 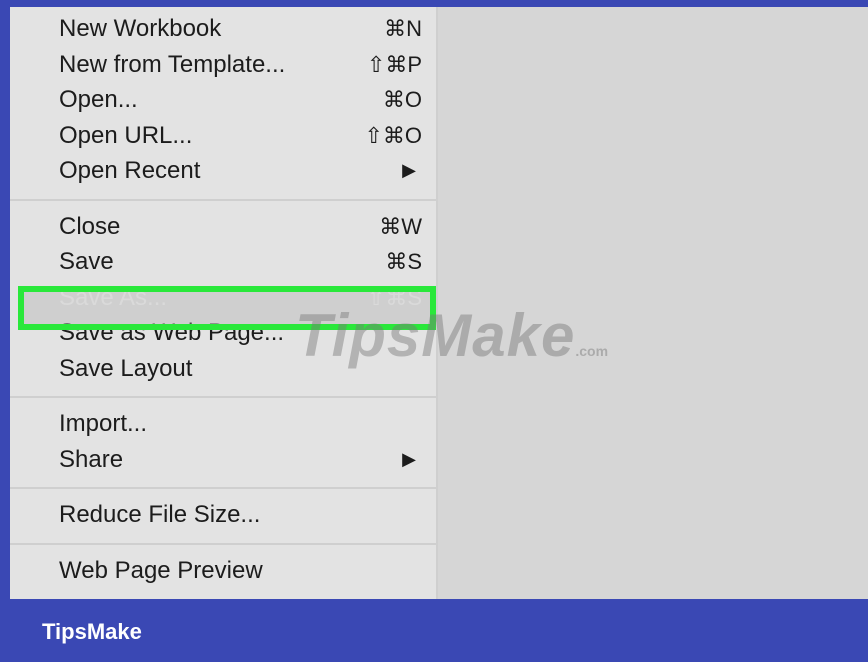 What do you see at coordinates (223, 227) in the screenshot?
I see `menu-item-close: Close ⌘W` at bounding box center [223, 227].